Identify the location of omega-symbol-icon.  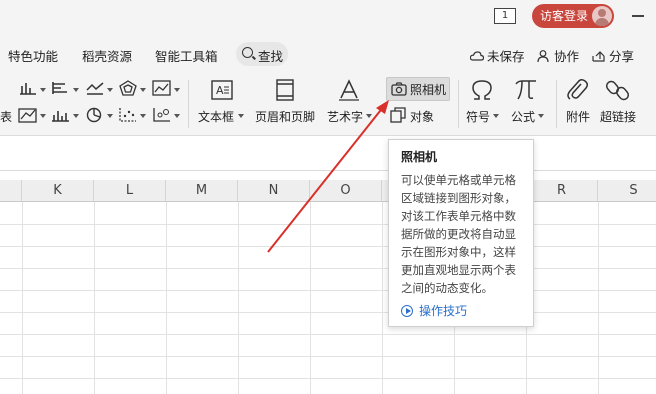
(482, 90).